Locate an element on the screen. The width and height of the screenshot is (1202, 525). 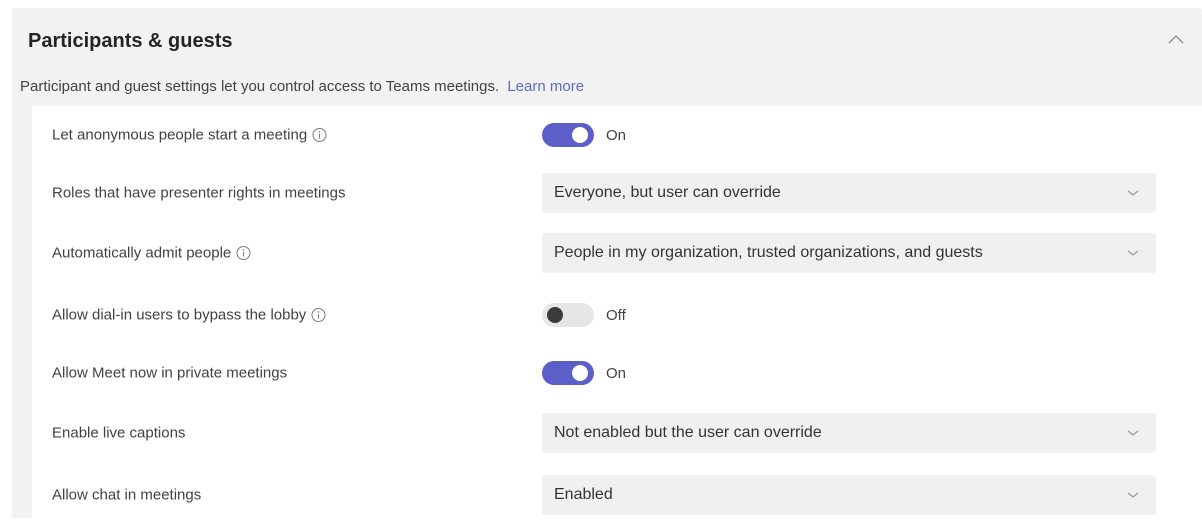
setting-label-text: Enable live captions is located at coordinates (119, 433).